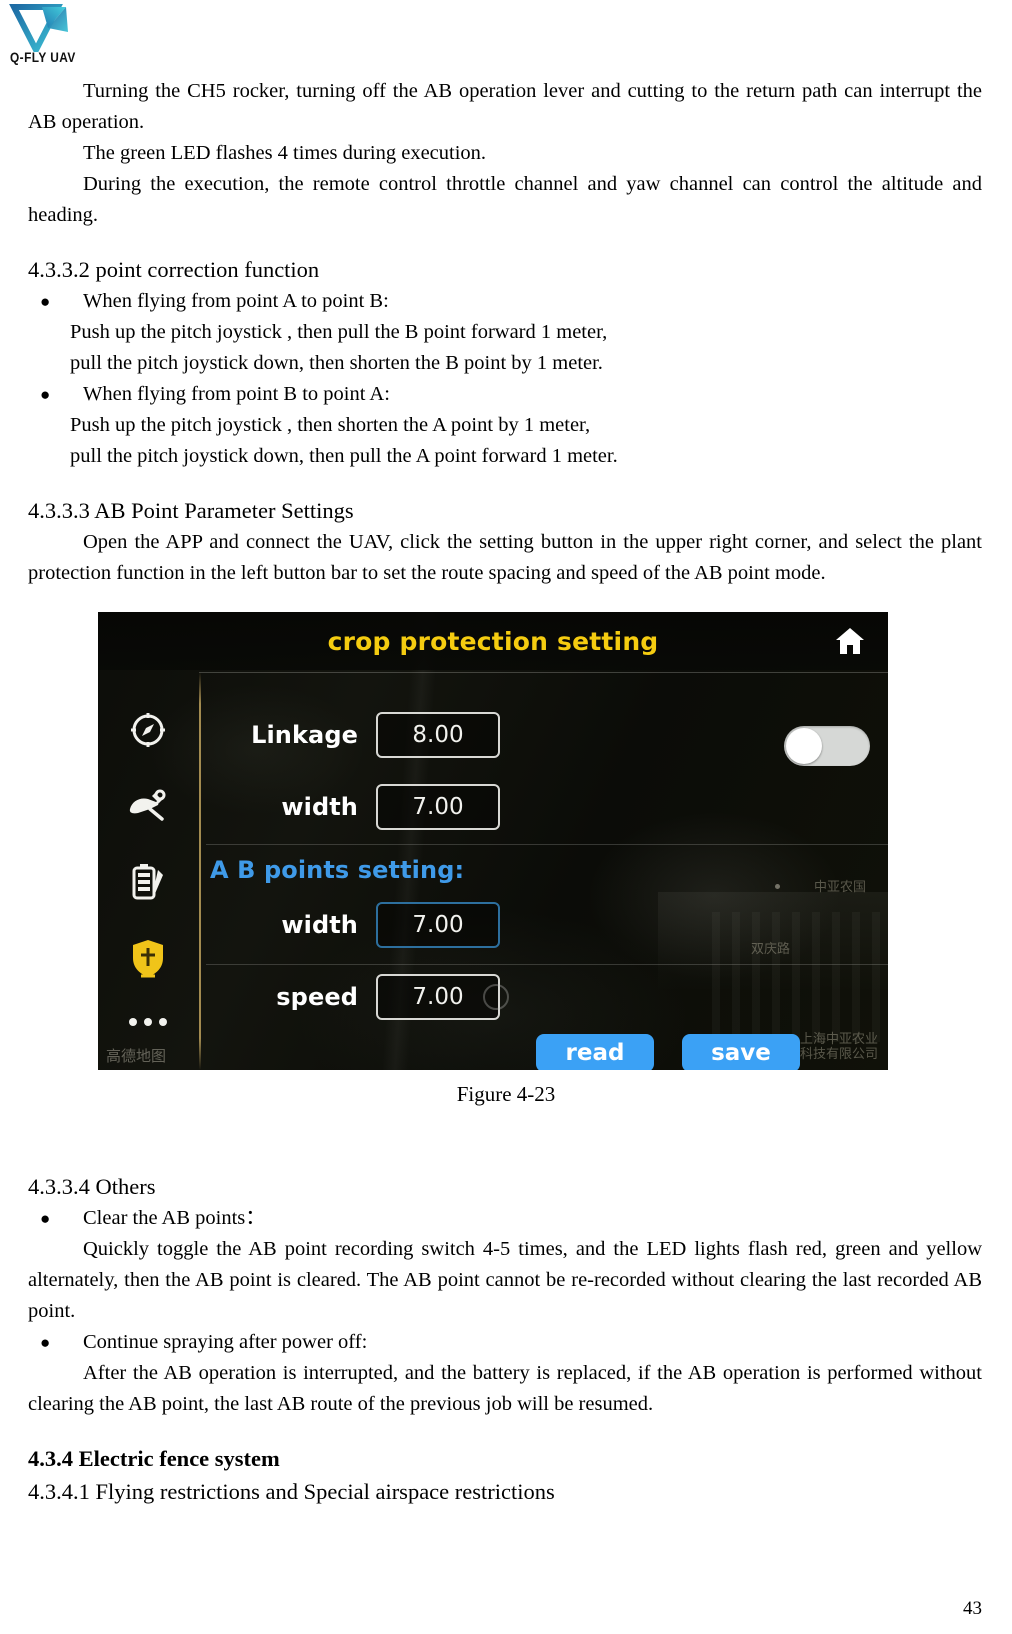 The image size is (1012, 1634). I want to click on linkage-toggle, so click(827, 746).